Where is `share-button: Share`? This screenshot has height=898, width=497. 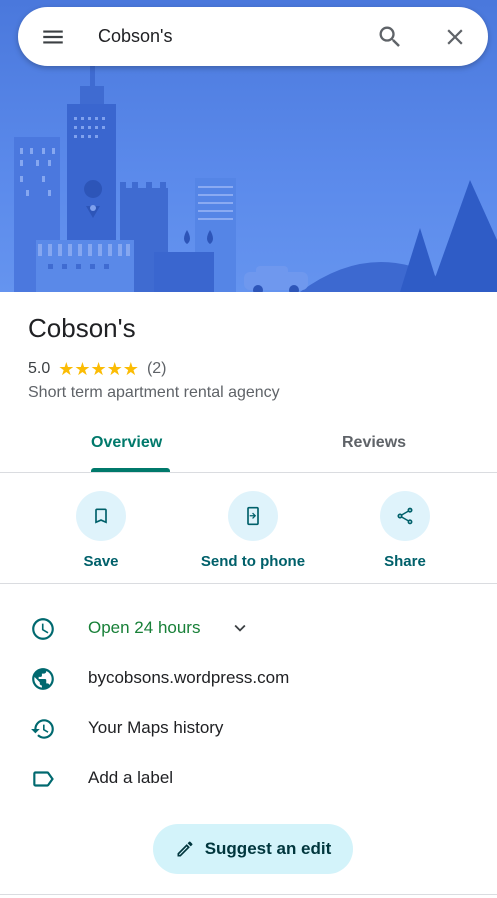
share-button: Share is located at coordinates (405, 530).